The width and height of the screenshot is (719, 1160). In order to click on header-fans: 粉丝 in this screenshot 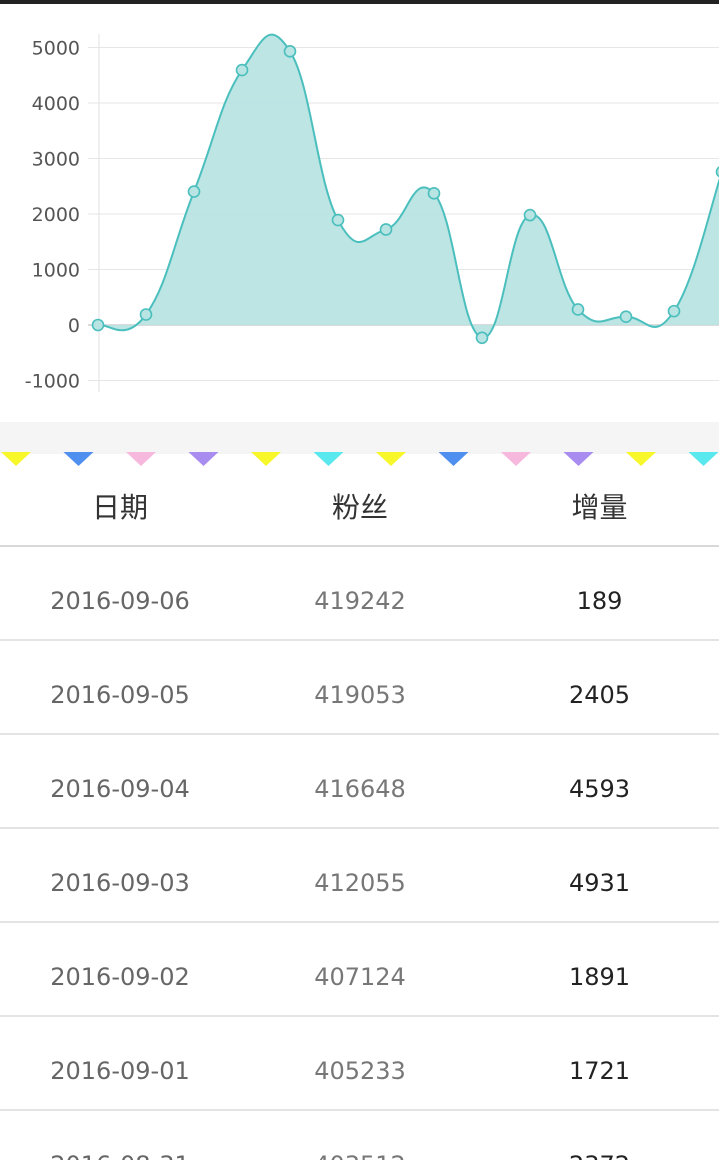, I will do `click(359, 507)`.